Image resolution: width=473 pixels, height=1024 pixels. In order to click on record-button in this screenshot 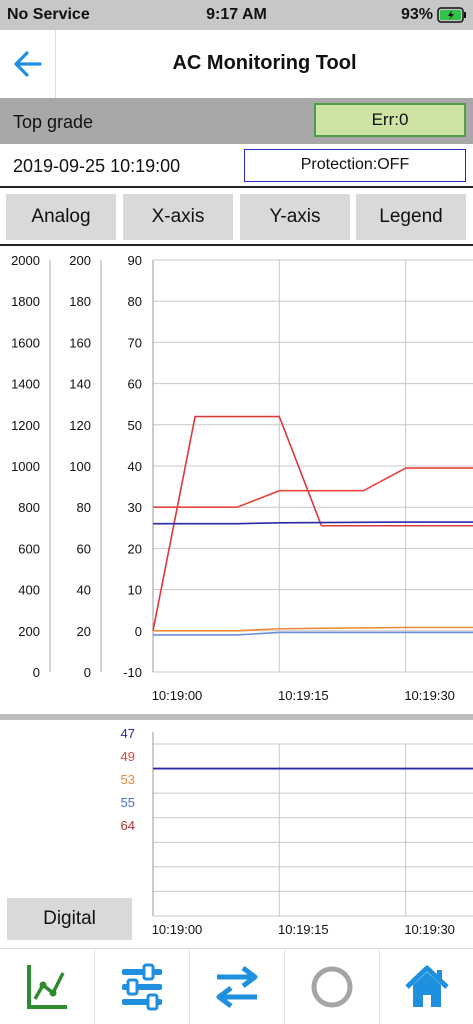, I will do `click(332, 986)`.